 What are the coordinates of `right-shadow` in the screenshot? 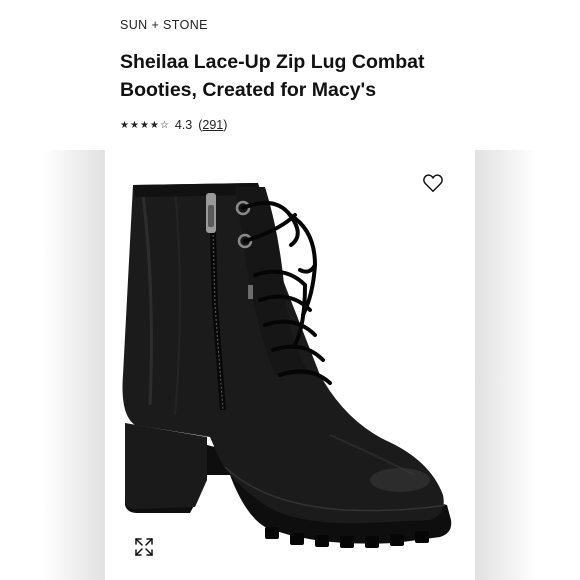 It's located at (527, 365).